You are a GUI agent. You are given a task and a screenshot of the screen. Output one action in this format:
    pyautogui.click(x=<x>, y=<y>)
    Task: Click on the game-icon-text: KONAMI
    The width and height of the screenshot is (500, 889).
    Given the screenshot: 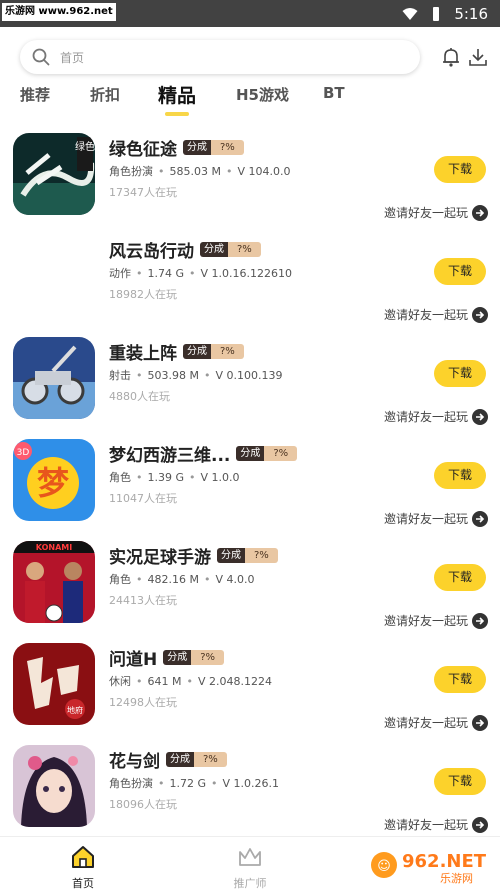 What is the action you would take?
    pyautogui.click(x=54, y=547)
    